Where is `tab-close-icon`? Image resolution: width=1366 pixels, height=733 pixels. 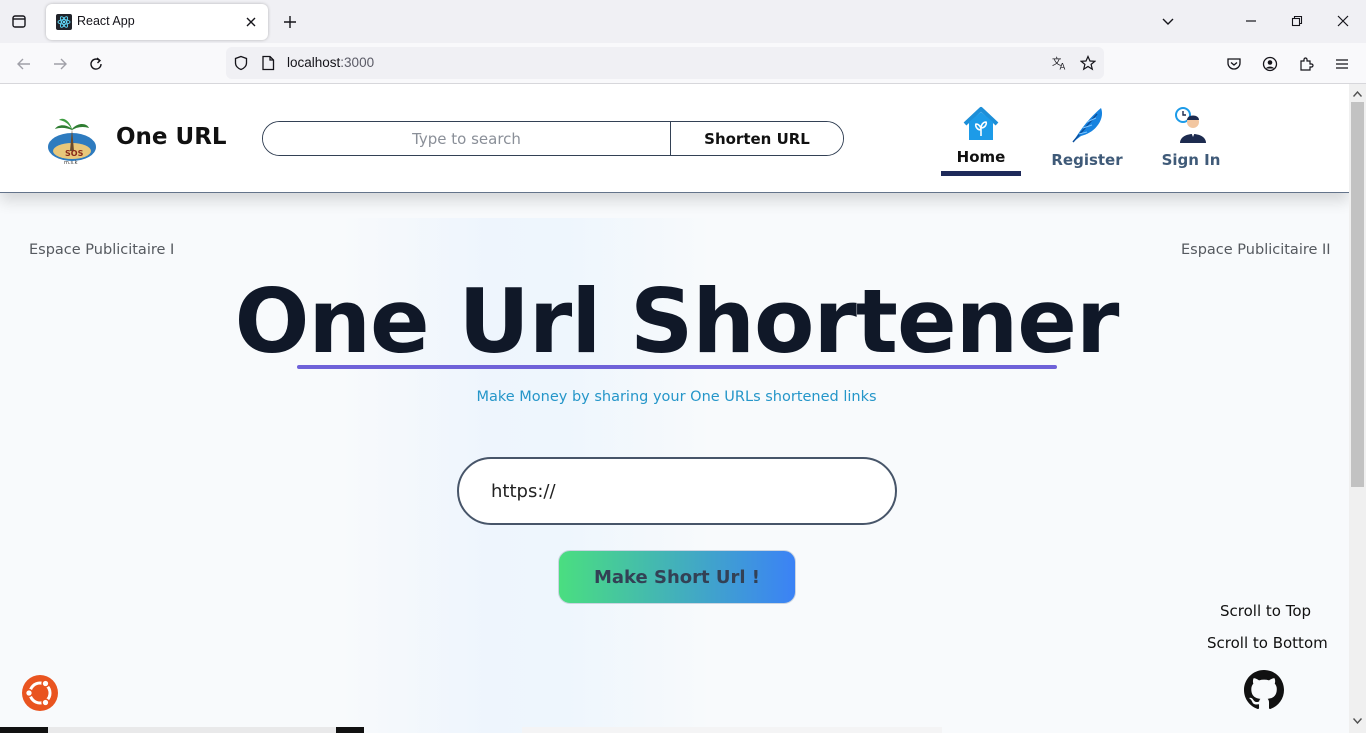 tab-close-icon is located at coordinates (251, 22).